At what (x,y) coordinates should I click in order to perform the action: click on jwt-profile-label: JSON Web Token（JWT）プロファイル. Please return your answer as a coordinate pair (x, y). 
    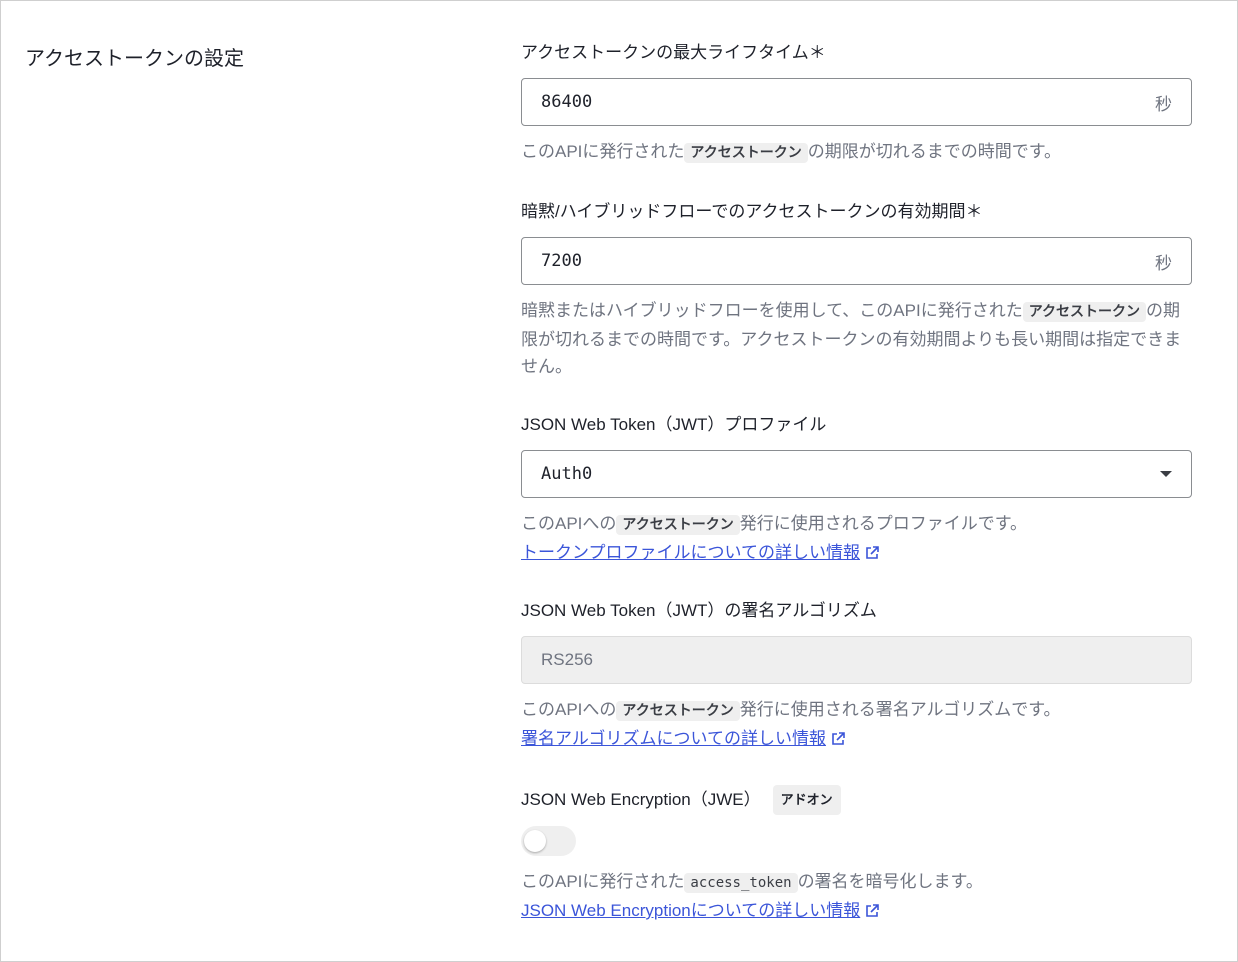
    Looking at the image, I should click on (674, 424).